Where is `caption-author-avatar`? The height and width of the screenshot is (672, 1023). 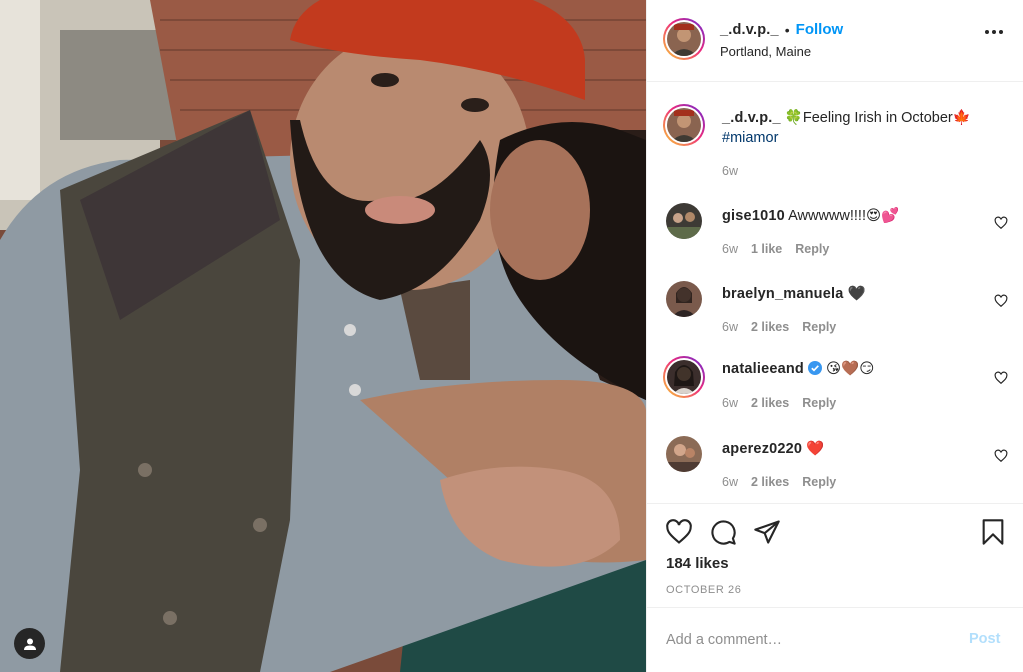
caption-author-avatar is located at coordinates (684, 125).